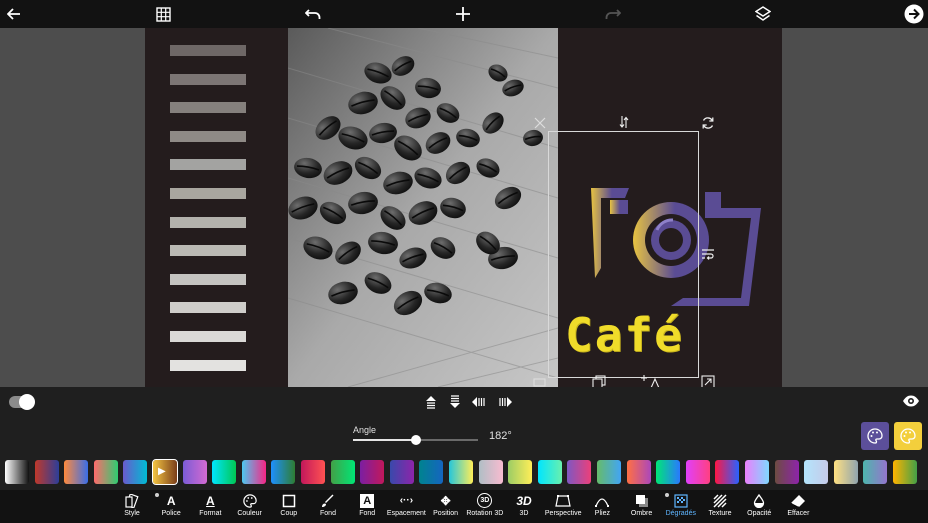 This screenshot has width=928, height=523. I want to click on tool-texture: Texture, so click(720, 507).